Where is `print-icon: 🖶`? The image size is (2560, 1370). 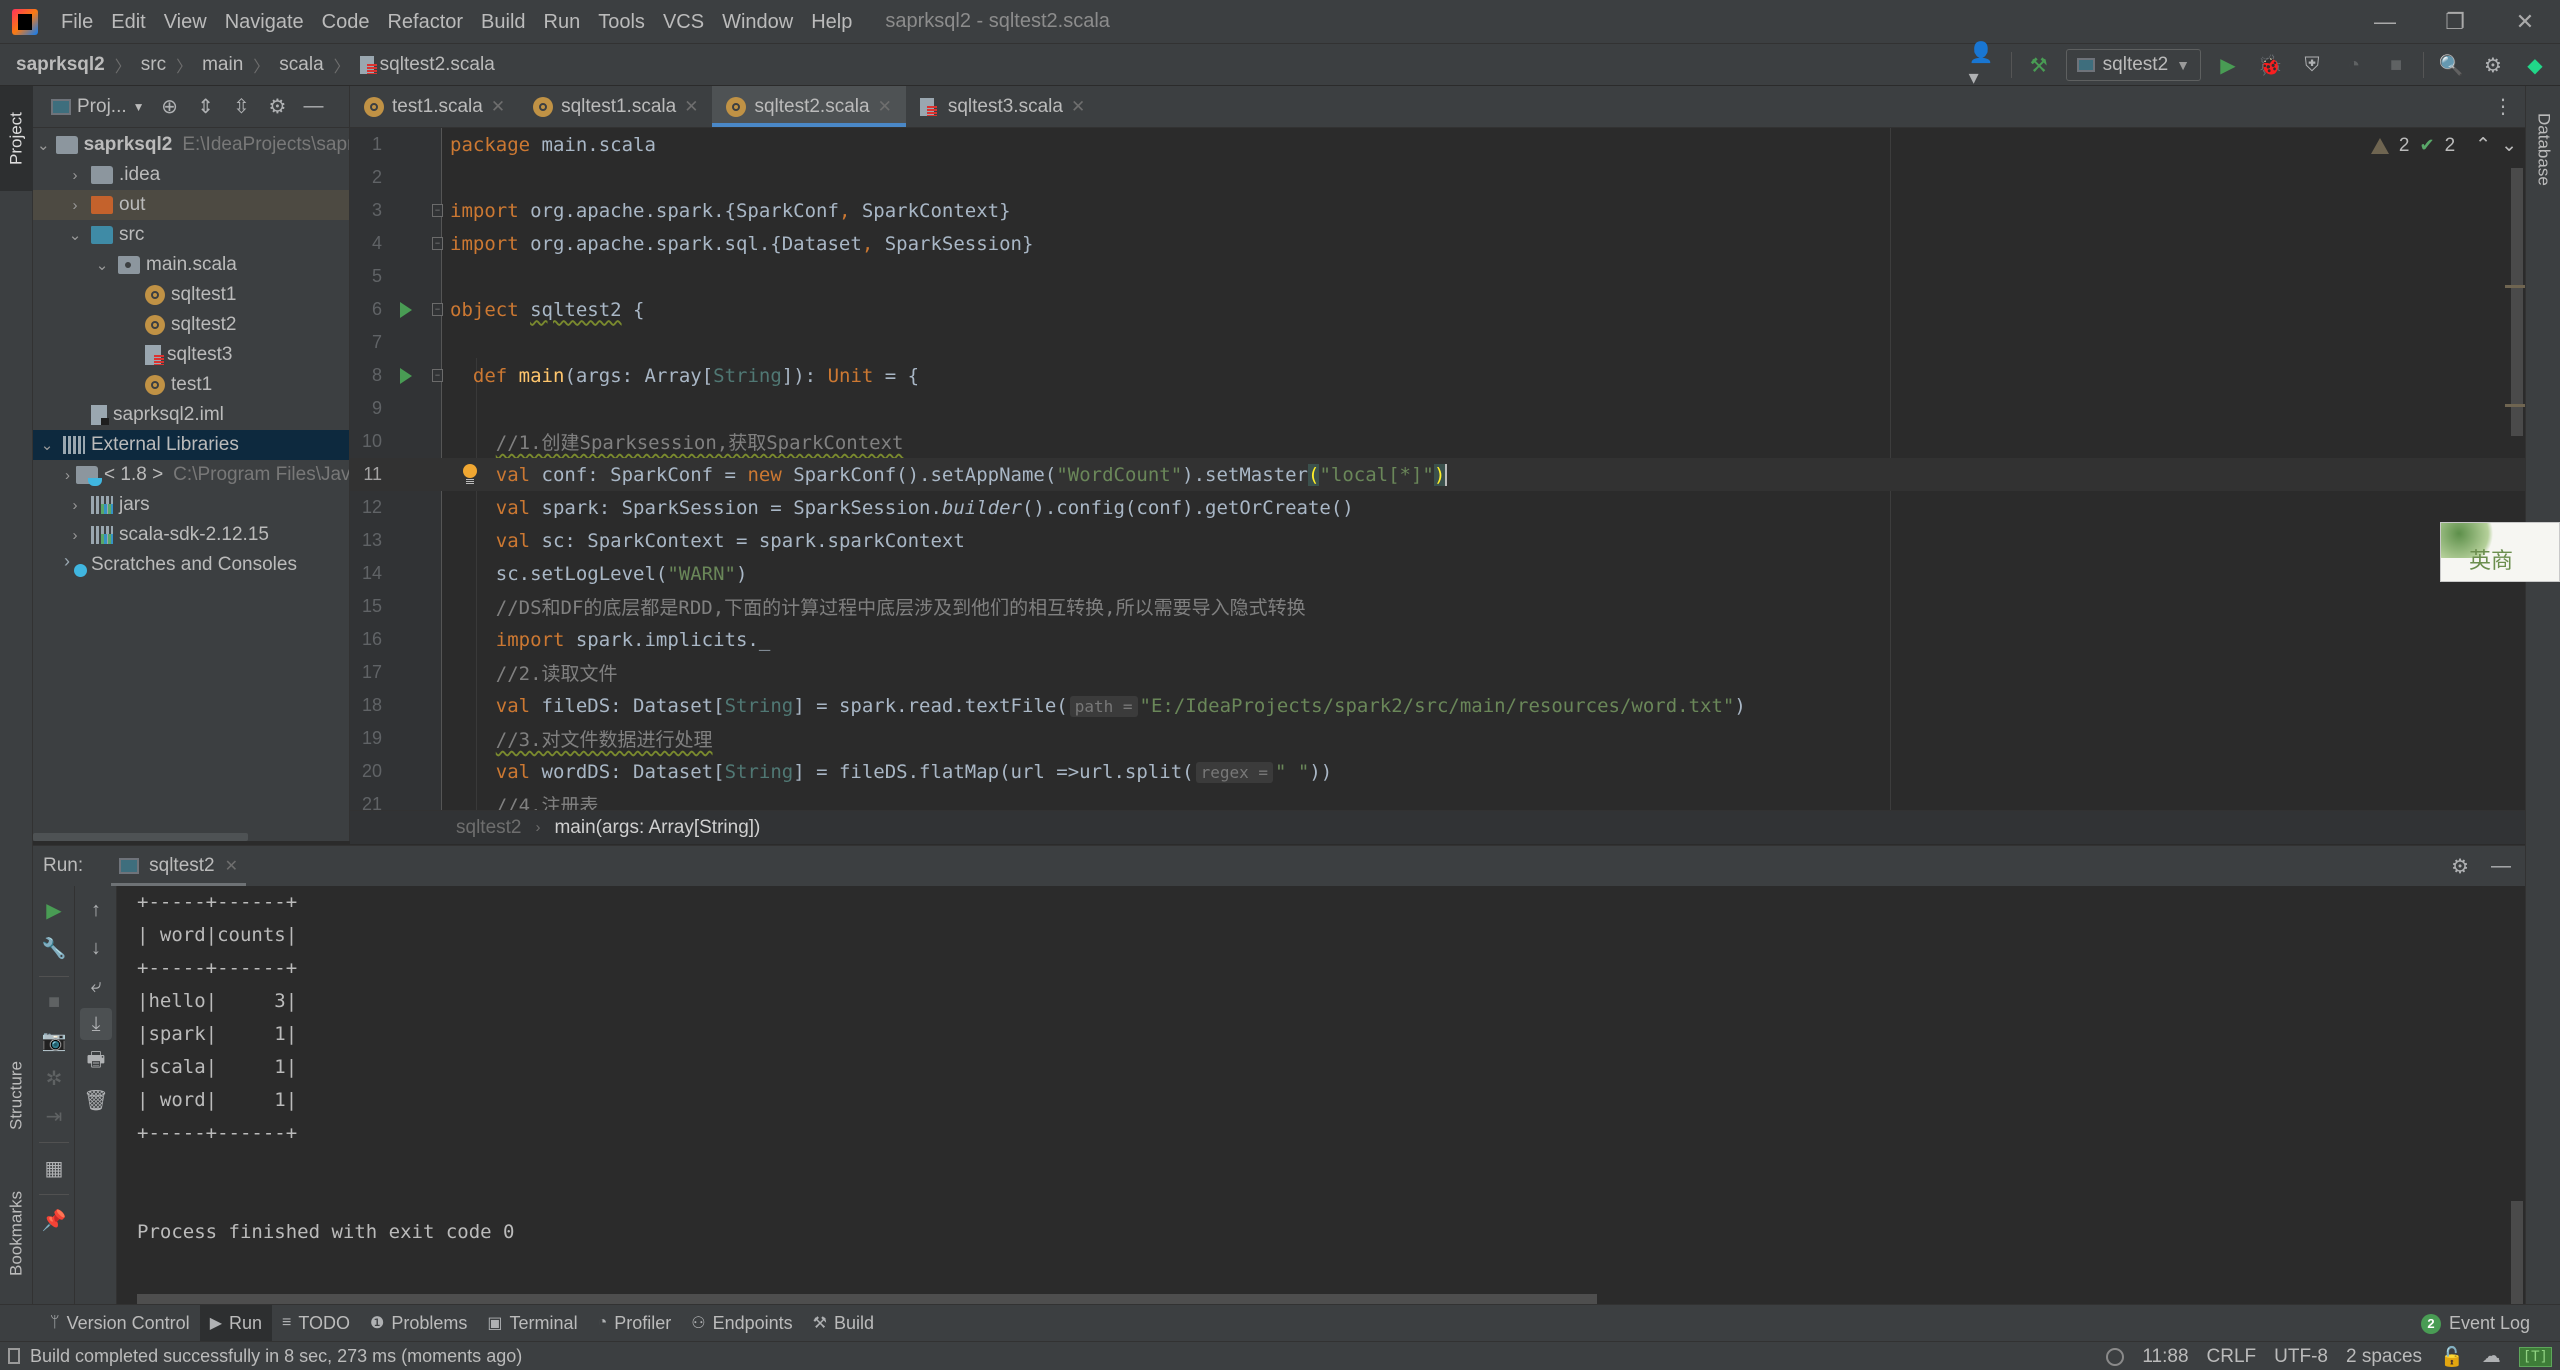 print-icon: 🖶 is located at coordinates (96, 1062).